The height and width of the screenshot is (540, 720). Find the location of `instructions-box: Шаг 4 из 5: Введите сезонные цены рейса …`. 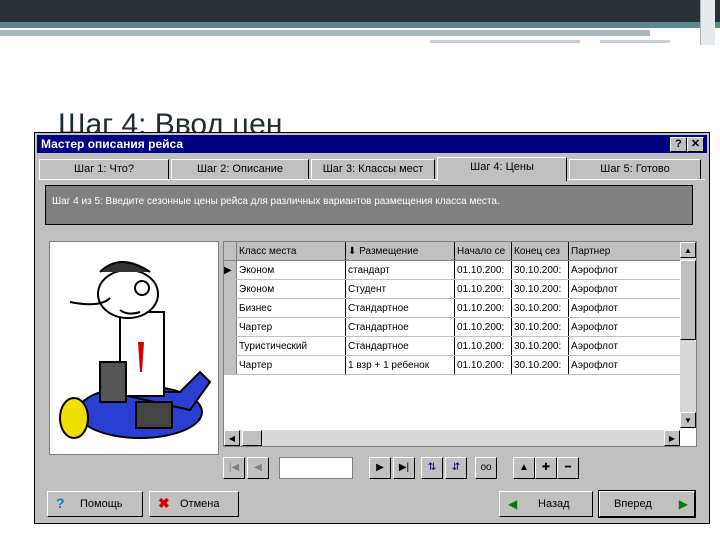

instructions-box: Шаг 4 из 5: Введите сезонные цены рейса … is located at coordinates (369, 205).